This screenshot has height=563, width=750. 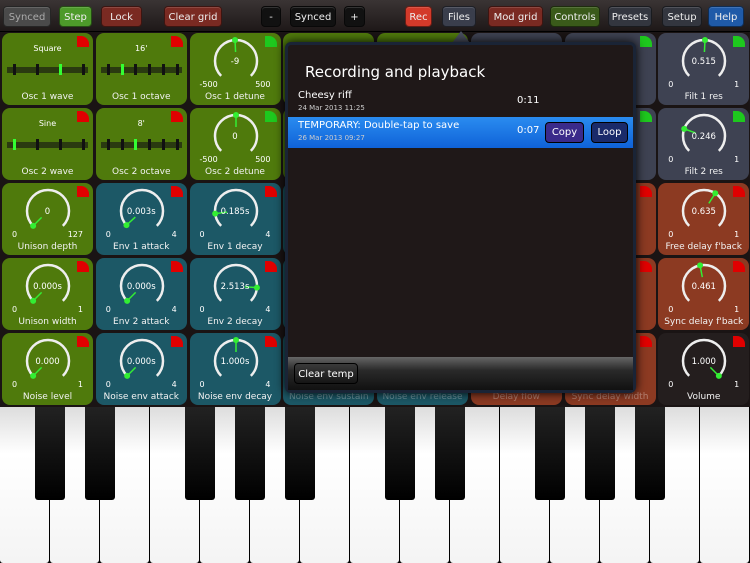 I want to click on control-cell: Osc 1 octave 16', so click(x=141, y=69).